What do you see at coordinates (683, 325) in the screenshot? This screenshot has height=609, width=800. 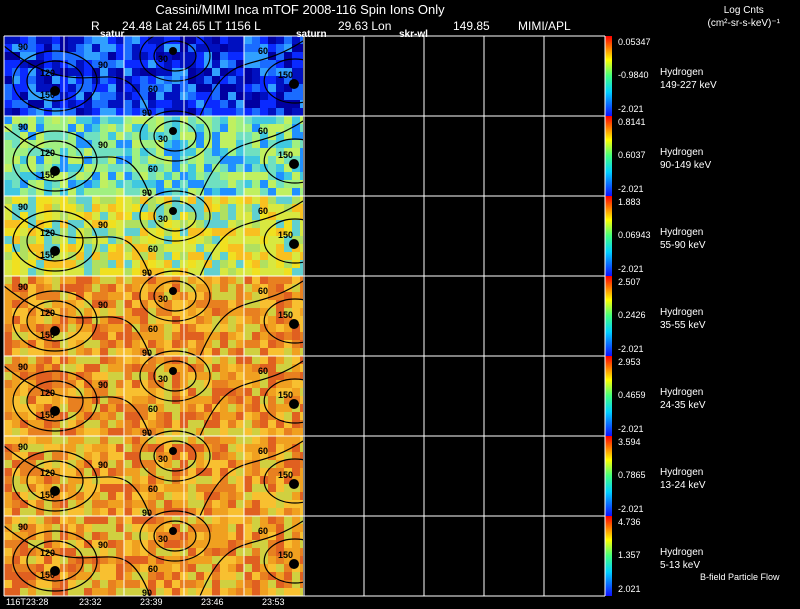 I see `energy-label: 35-55 keV` at bounding box center [683, 325].